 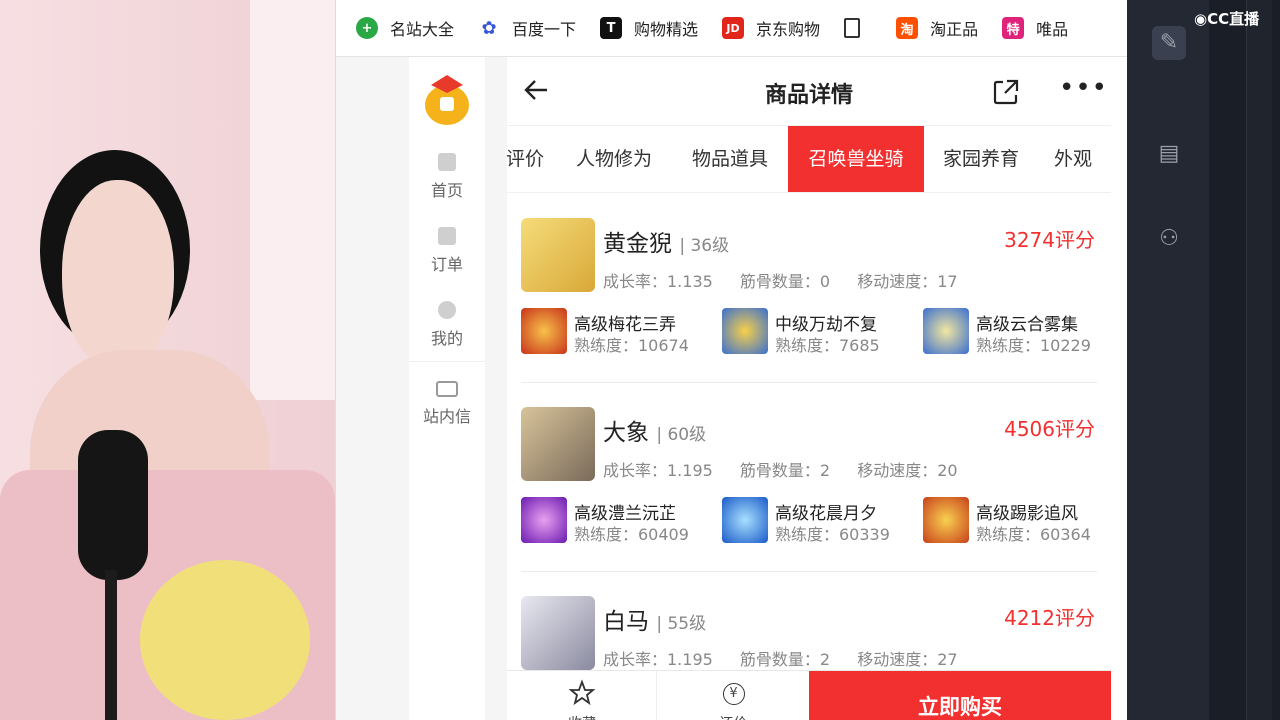 I want to click on skill-proficiency: 熟练度：10674, so click(x=631, y=345).